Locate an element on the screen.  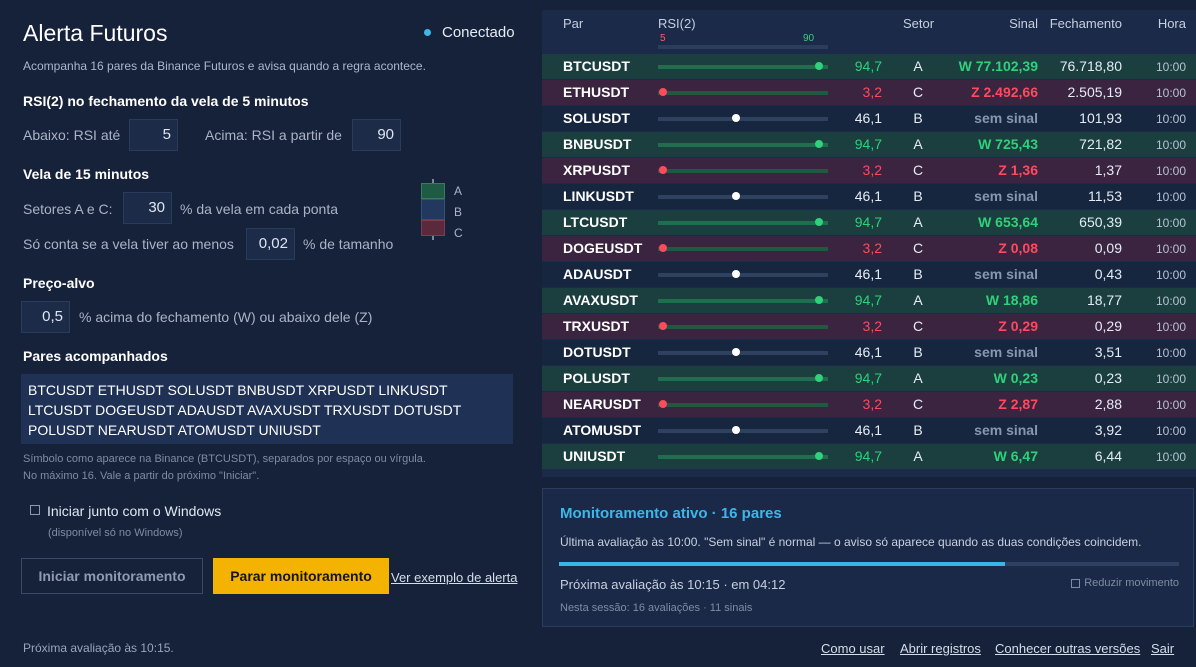
other-versions-link: Conhecer outras versões is located at coordinates (1067, 648).